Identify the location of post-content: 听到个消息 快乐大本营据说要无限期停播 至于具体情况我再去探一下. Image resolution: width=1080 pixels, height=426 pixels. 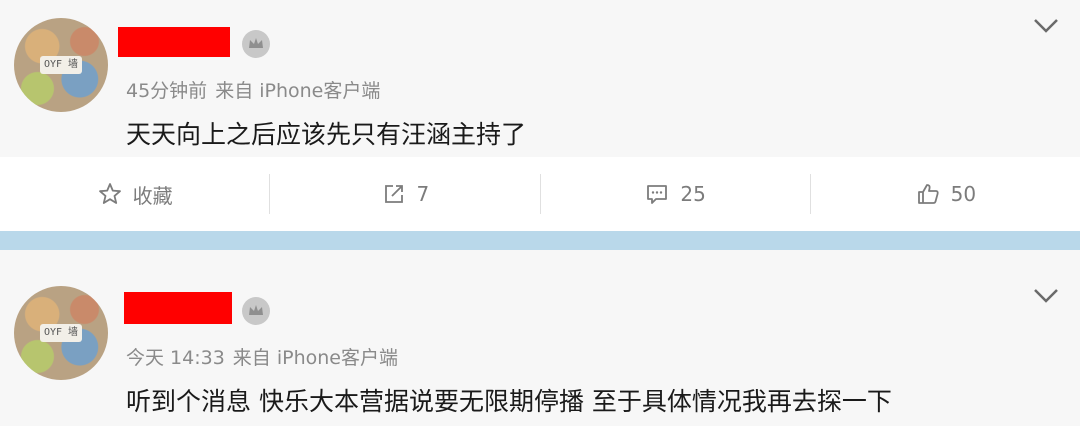
(509, 401).